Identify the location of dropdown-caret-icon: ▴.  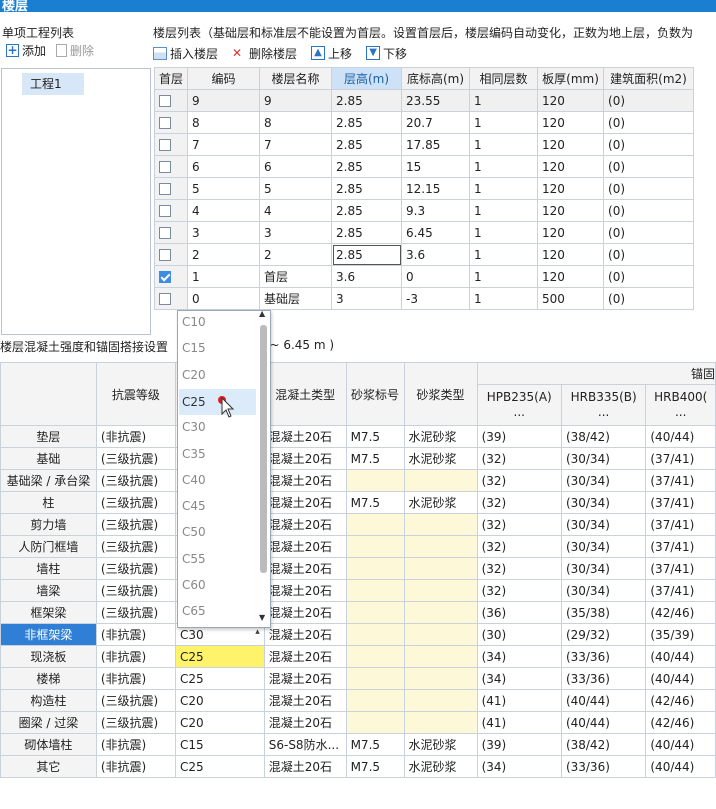
(257, 632).